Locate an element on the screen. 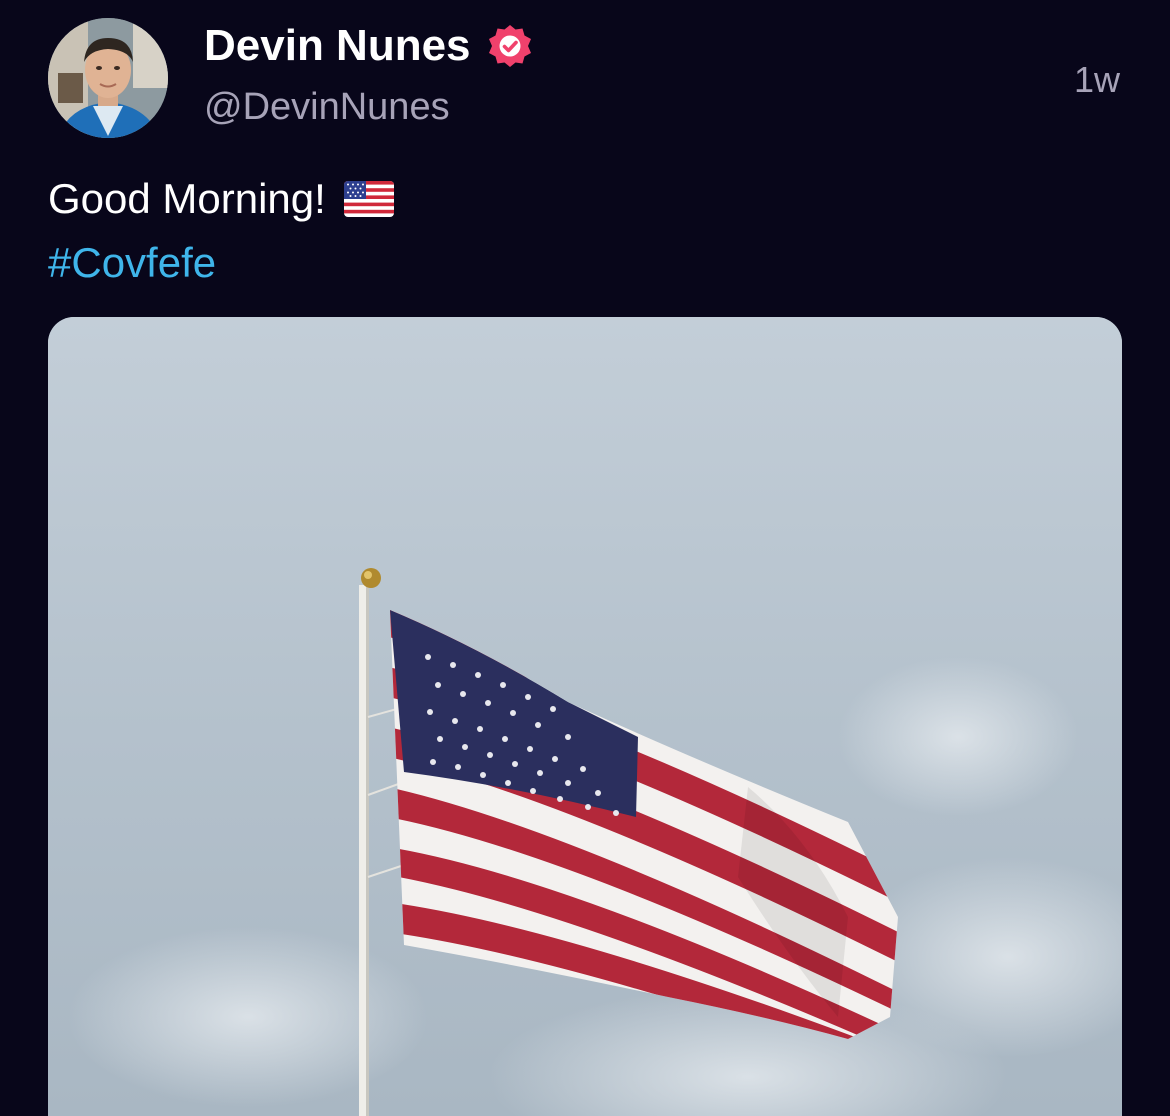  author-handle: @DevinNunes is located at coordinates (327, 107).